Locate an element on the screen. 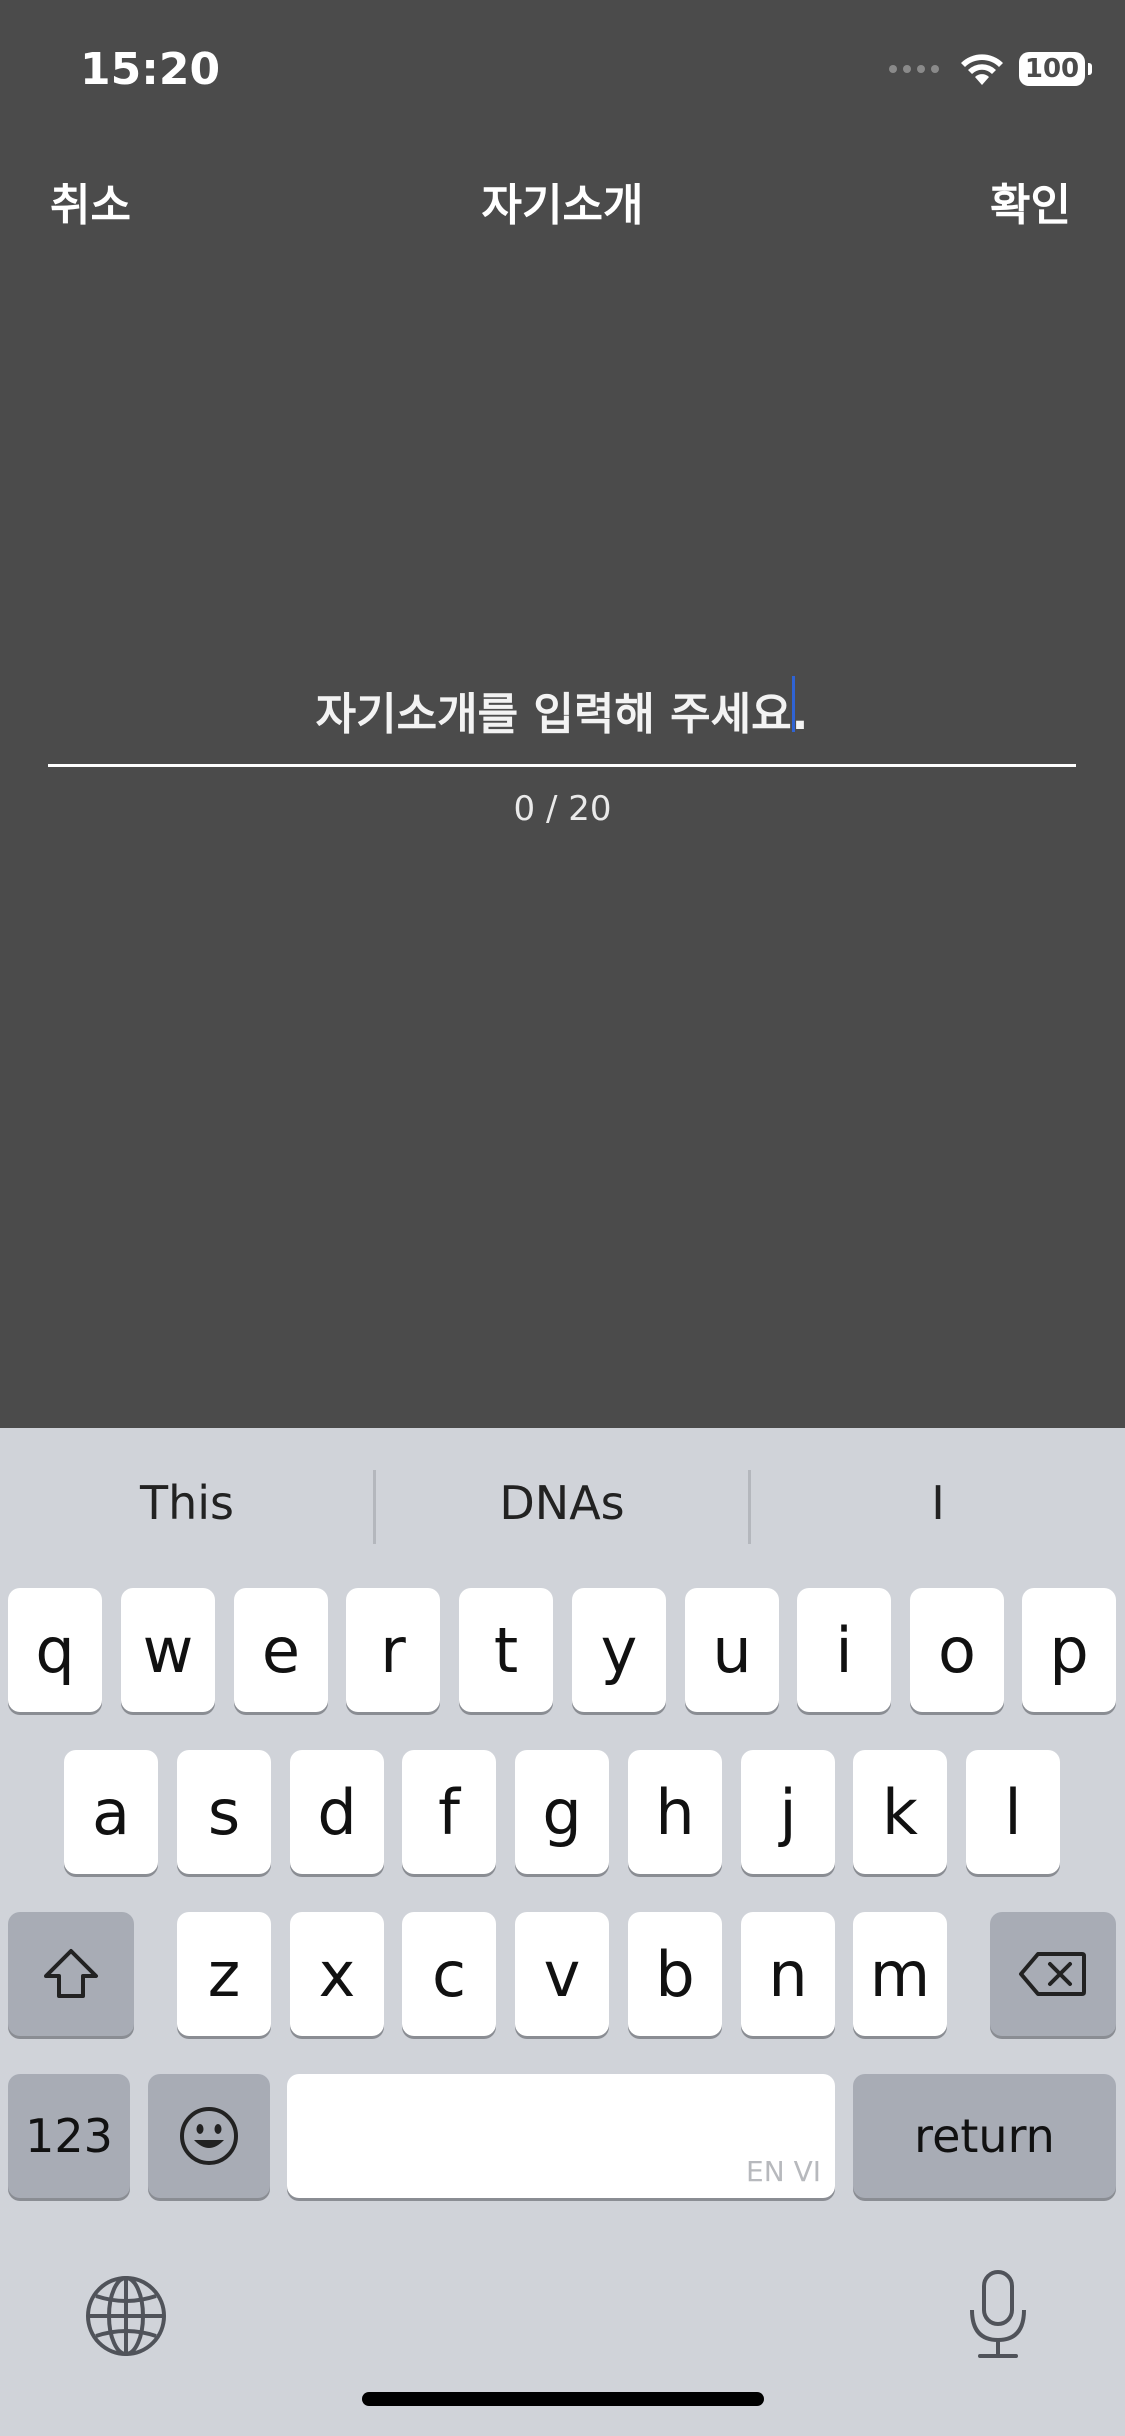 The height and width of the screenshot is (2436, 1125). intro-input is located at coordinates (562, 715).